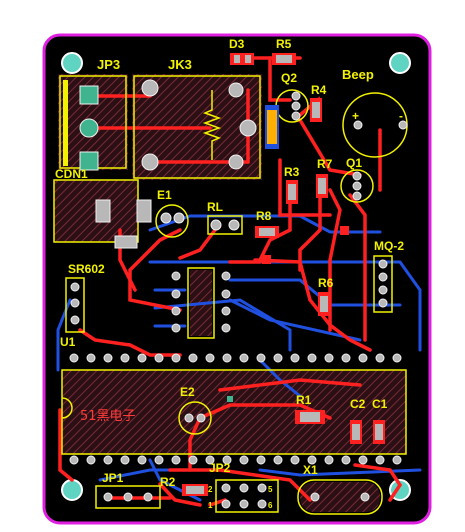 This screenshot has width=465, height=532. What do you see at coordinates (401, 116) in the screenshot?
I see `label-beep-minus: -` at bounding box center [401, 116].